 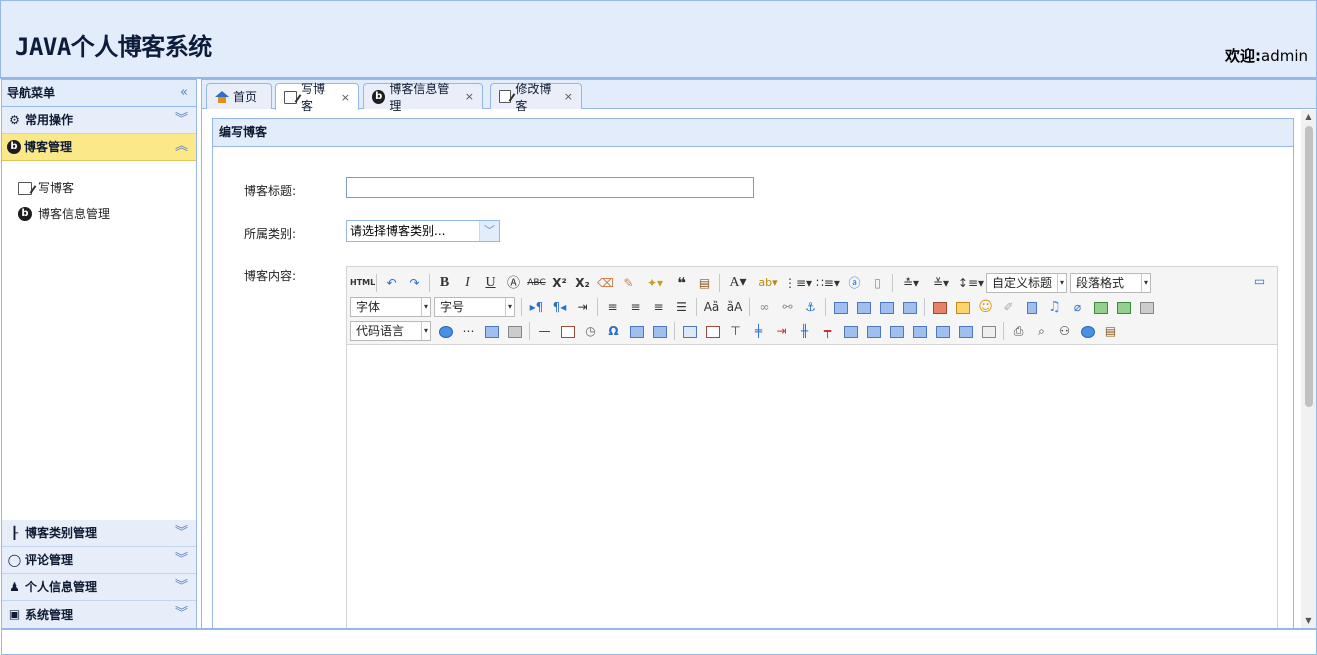 What do you see at coordinates (489, 231) in the screenshot?
I see `chevron-down-icon: ﹀` at bounding box center [489, 231].